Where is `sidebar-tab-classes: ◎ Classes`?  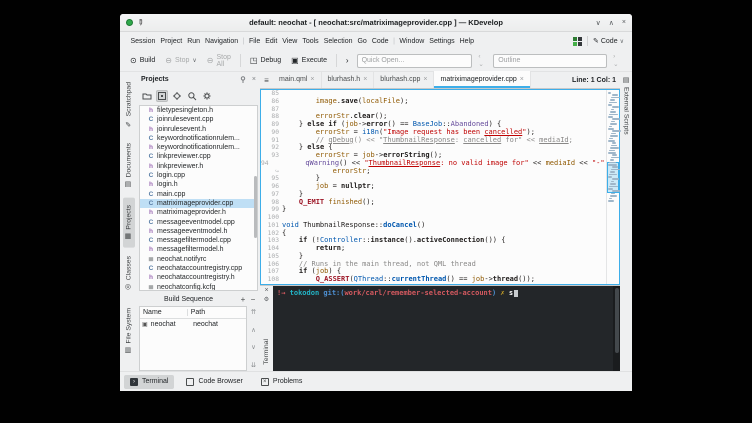 sidebar-tab-classes: ◎ Classes is located at coordinates (129, 273).